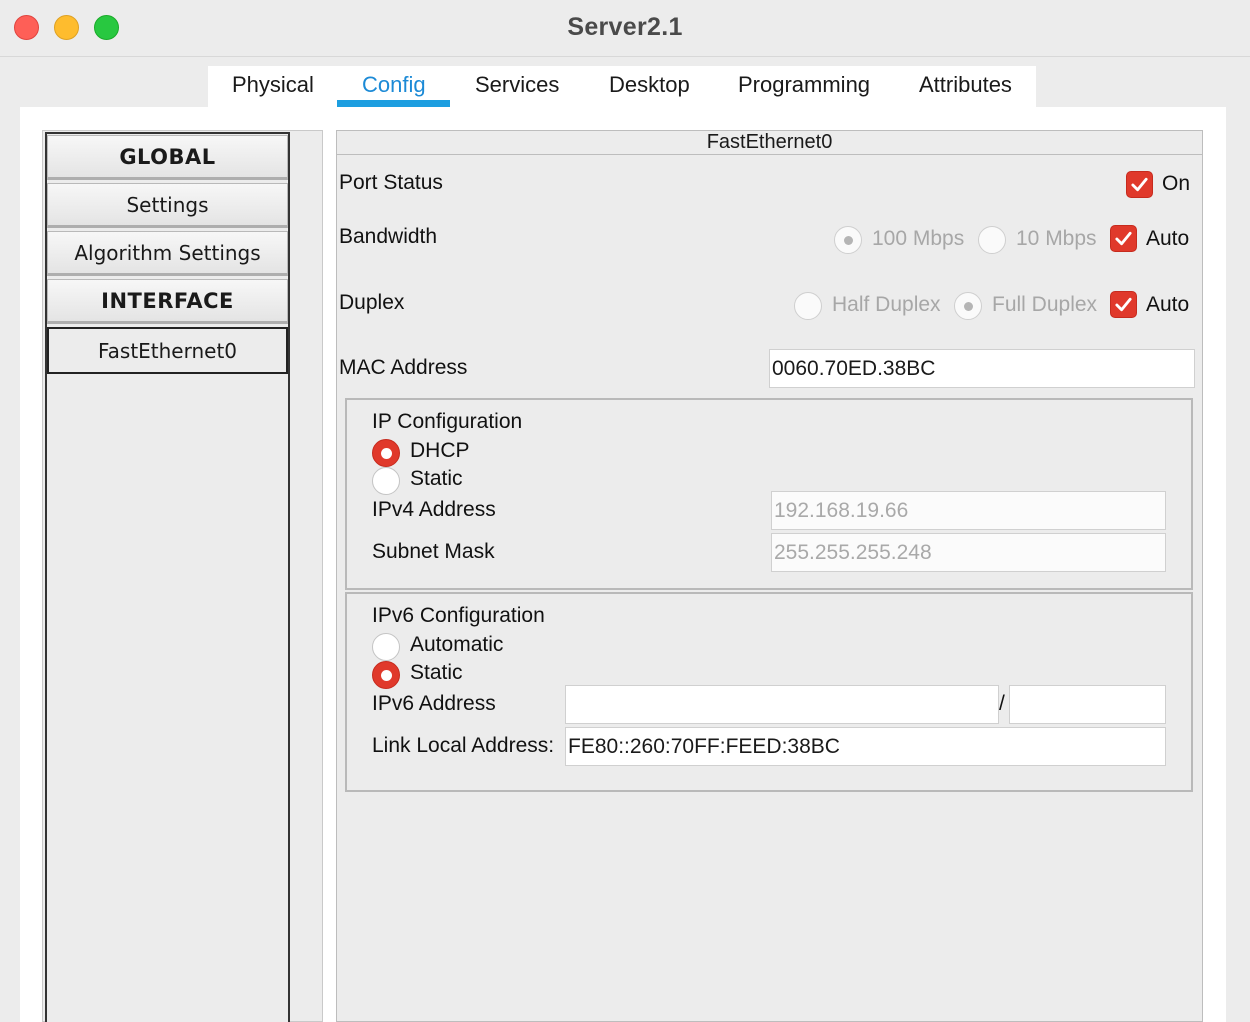  I want to click on dhcp-radio, so click(386, 453).